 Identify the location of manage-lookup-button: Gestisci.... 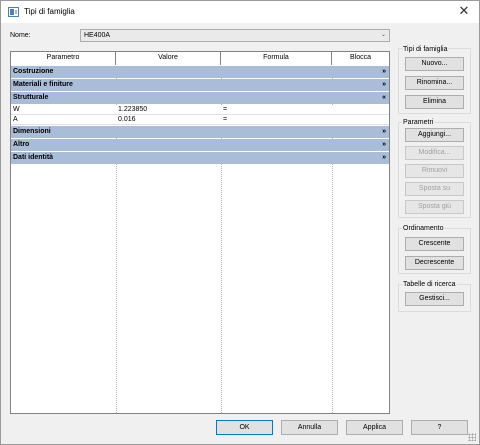
(434, 299).